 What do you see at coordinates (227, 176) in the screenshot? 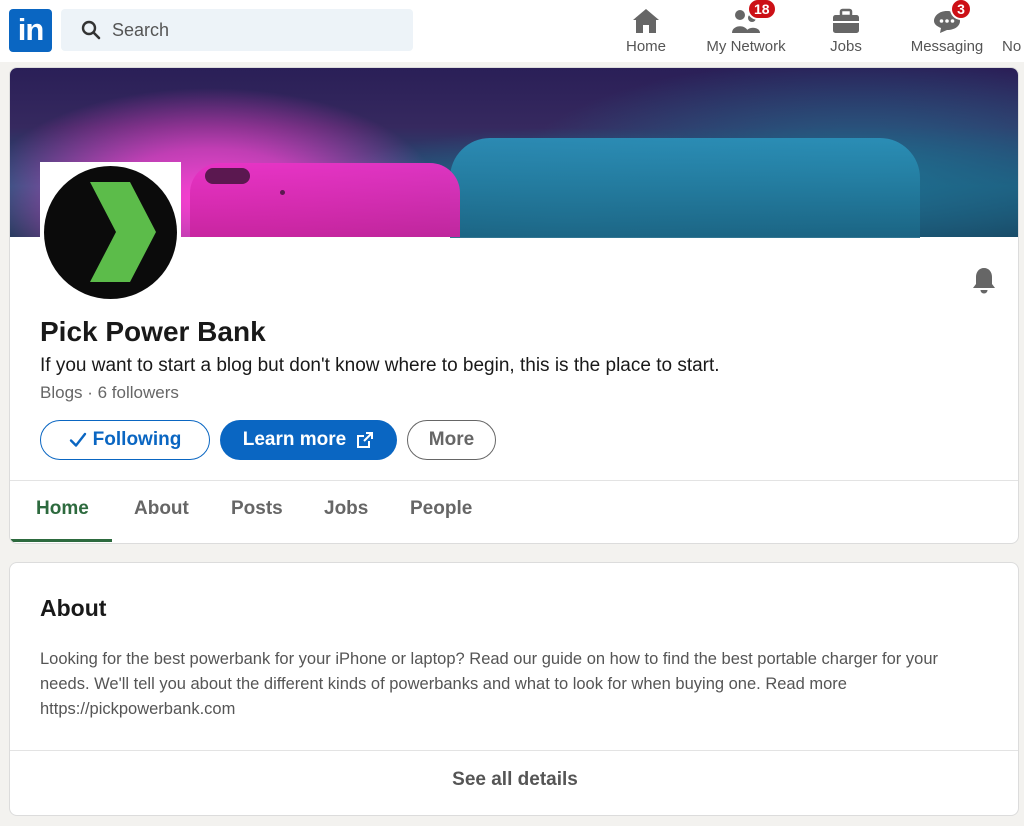
I see `cover-port` at bounding box center [227, 176].